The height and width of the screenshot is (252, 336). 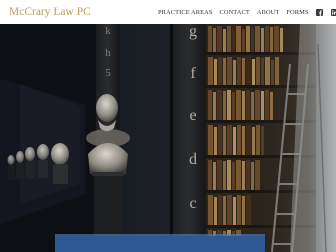 I want to click on facebook-icon, so click(x=320, y=12).